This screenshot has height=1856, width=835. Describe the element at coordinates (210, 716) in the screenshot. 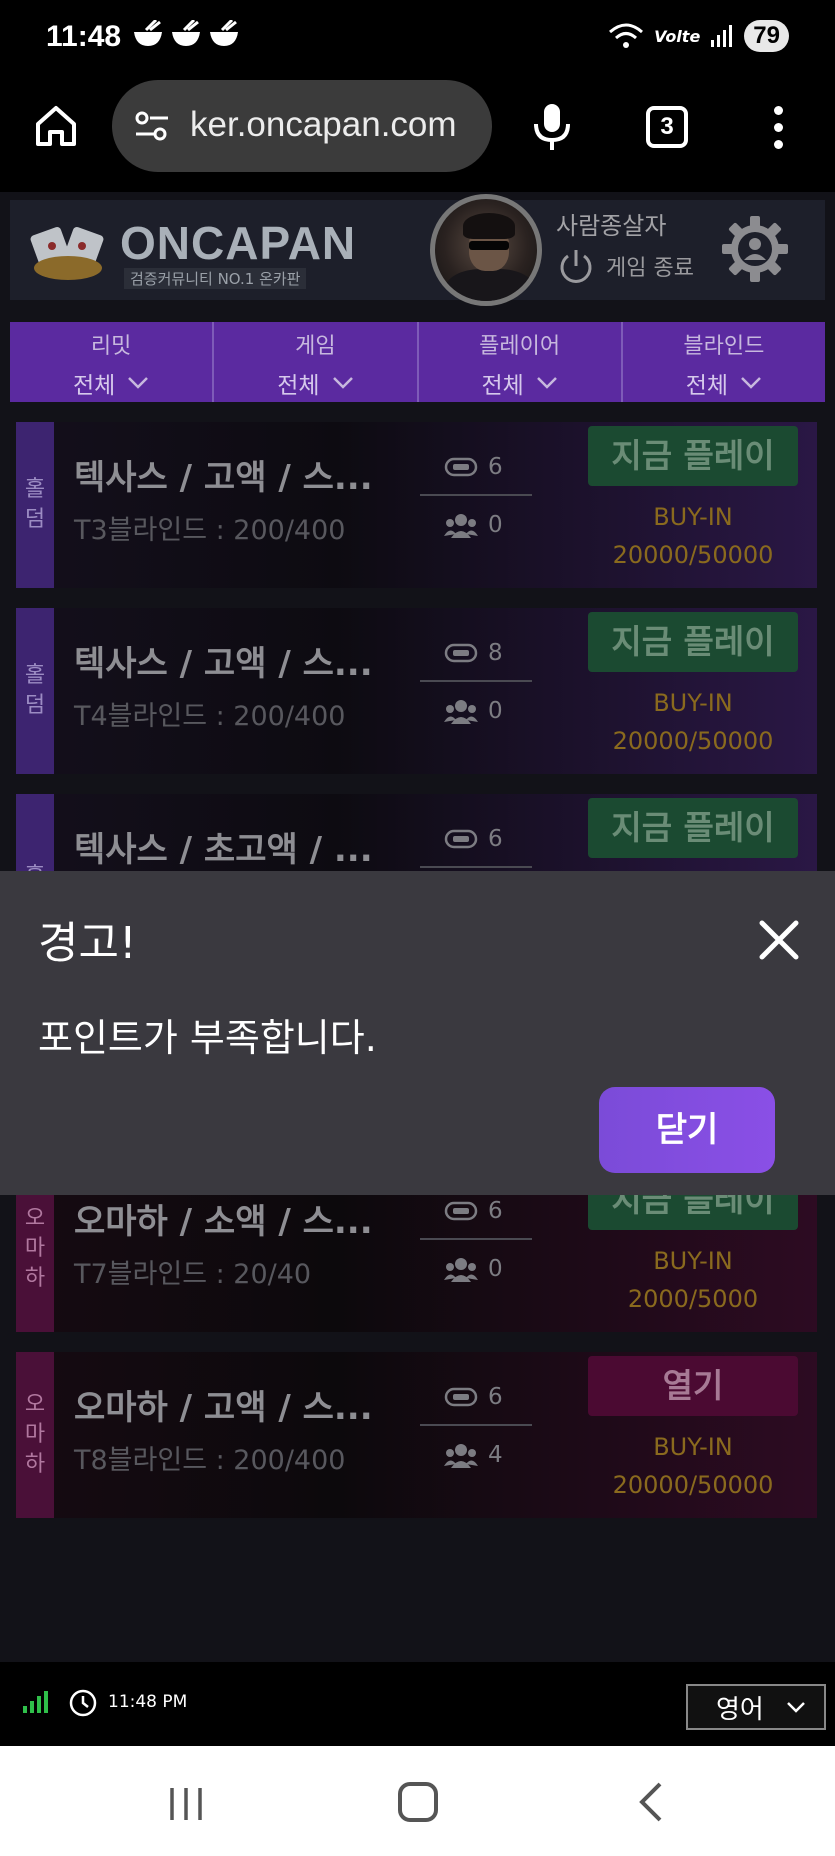

I see `room-blinds: T4블라인드 : 200/400` at that location.